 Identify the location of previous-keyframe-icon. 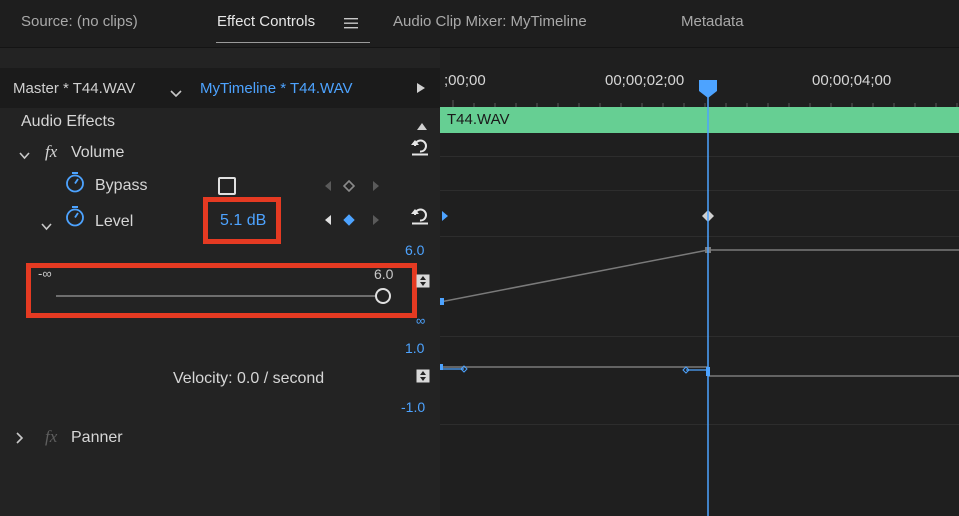
(328, 185).